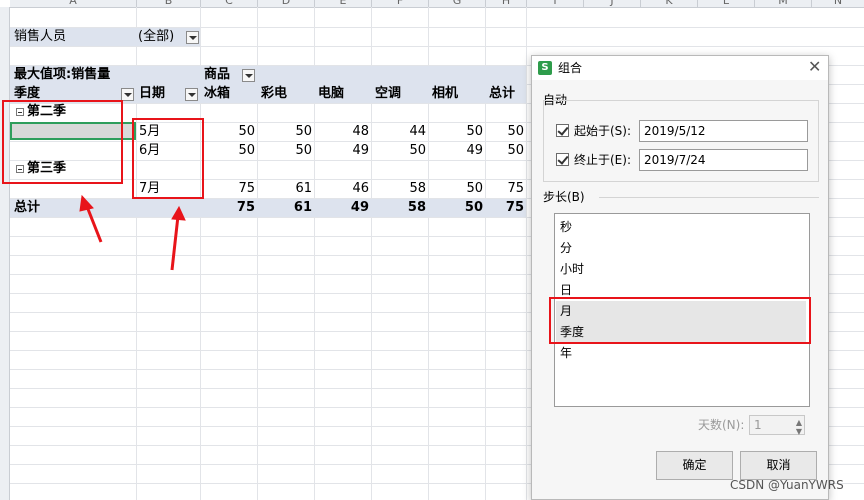 Image resolution: width=864 pixels, height=500 pixels. I want to click on spin-down-icon: ▼, so click(798, 431).